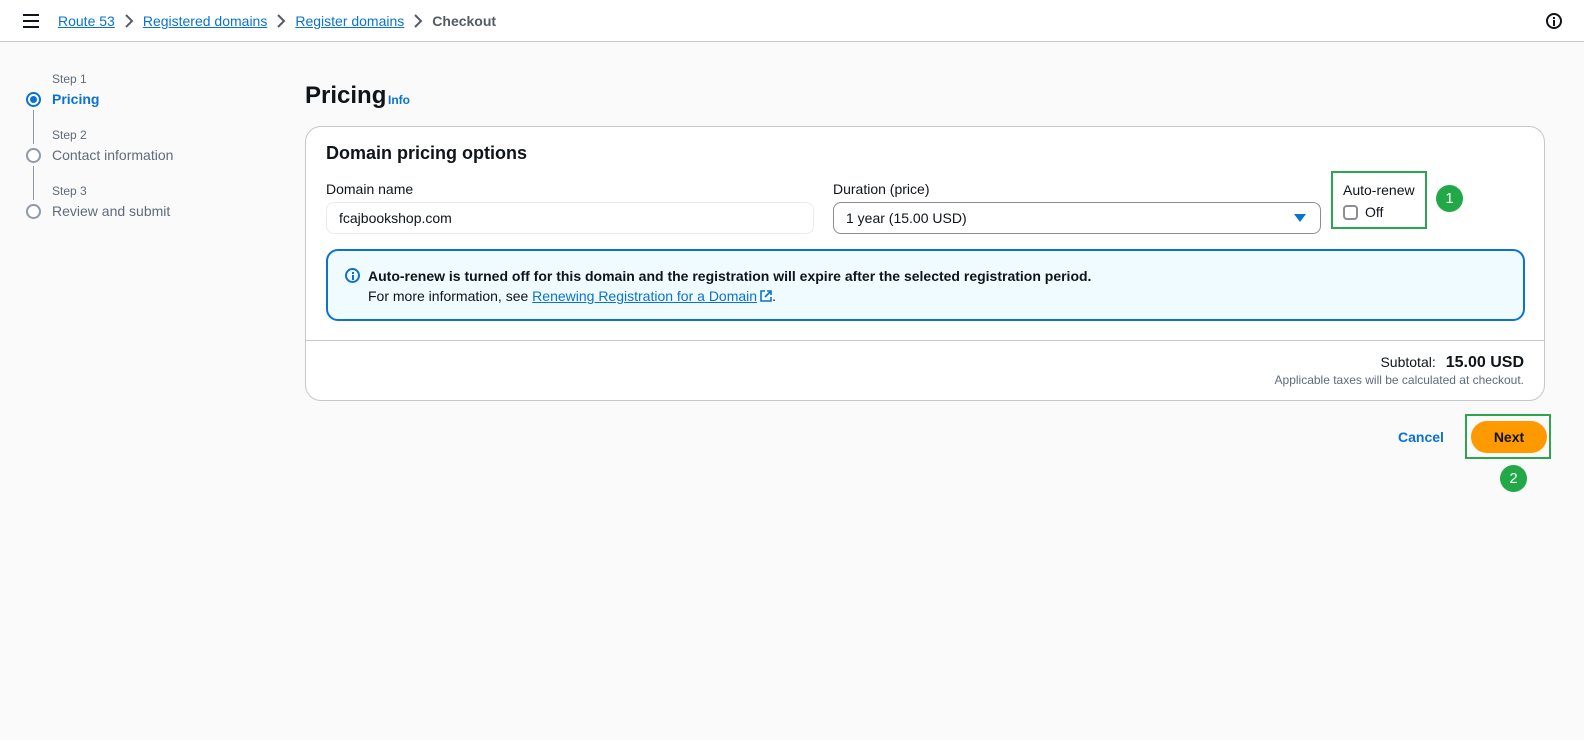  I want to click on annotation-badge-1: 1, so click(1449, 198).